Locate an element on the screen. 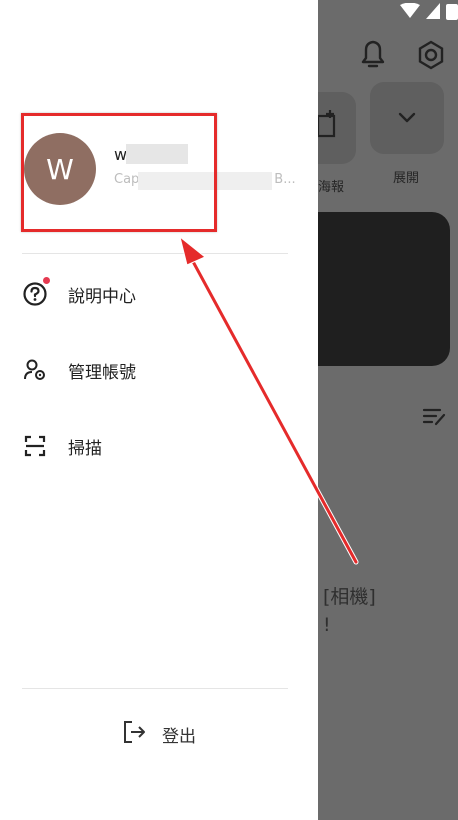 The height and width of the screenshot is (820, 458). logout-icon is located at coordinates (134, 734).